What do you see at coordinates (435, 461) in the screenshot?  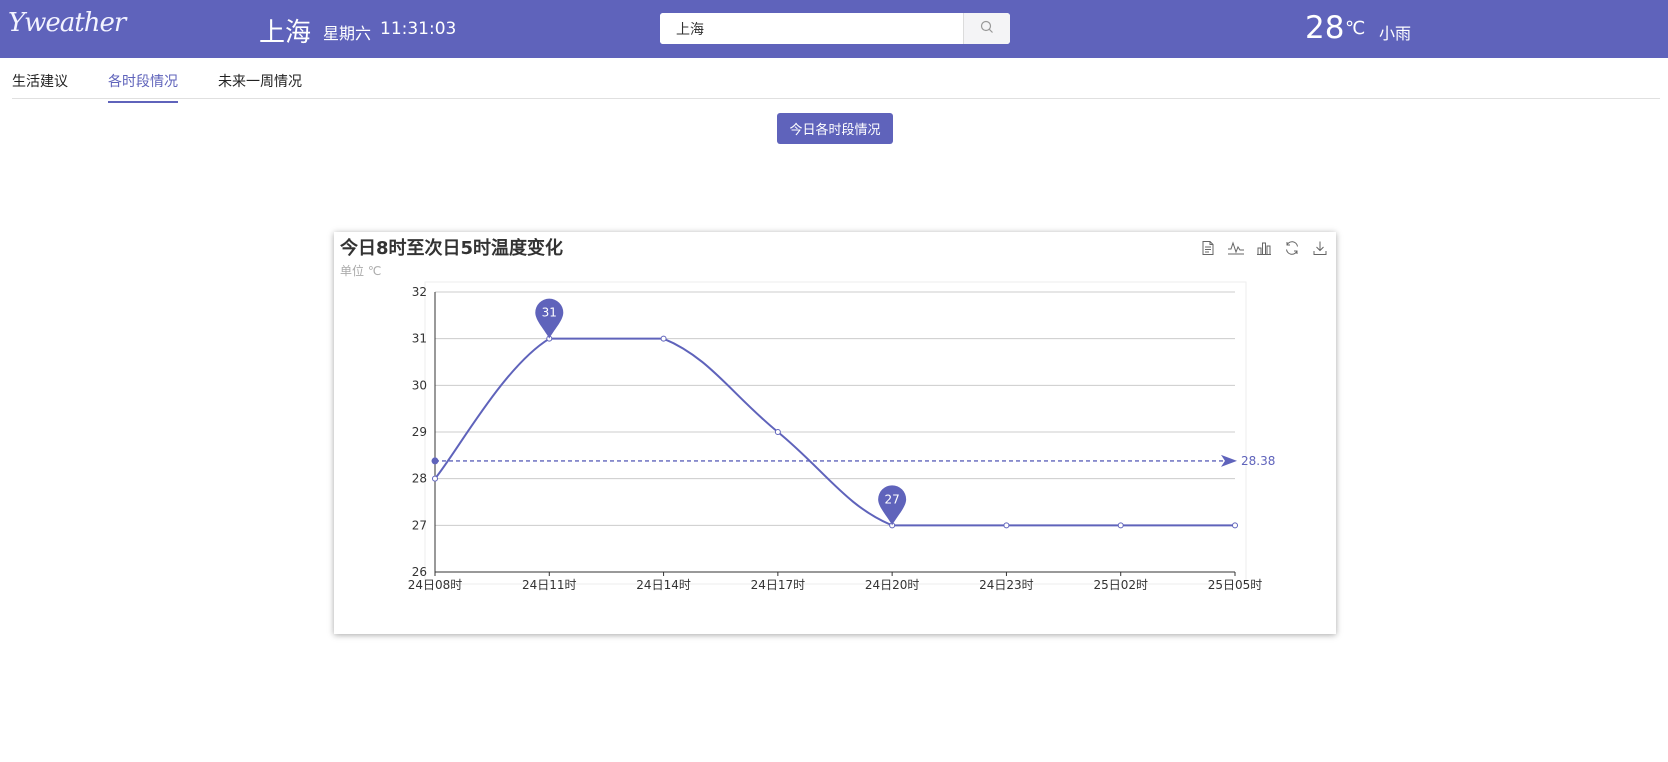 I see `mark-line-start-dot` at bounding box center [435, 461].